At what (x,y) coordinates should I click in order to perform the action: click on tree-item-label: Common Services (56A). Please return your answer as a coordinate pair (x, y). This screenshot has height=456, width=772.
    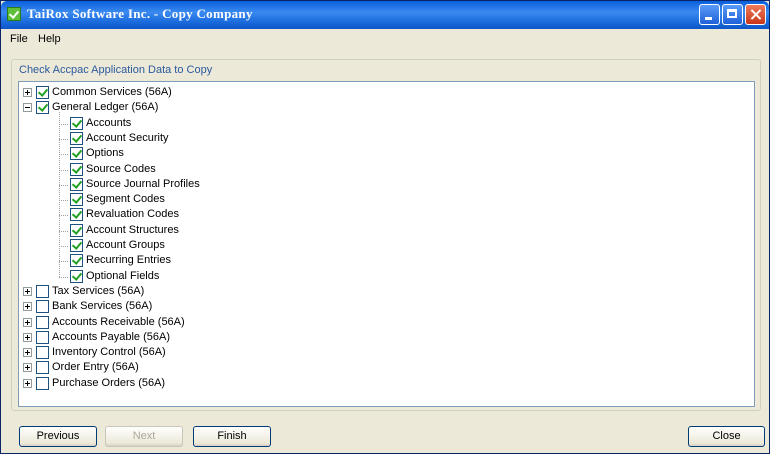
    Looking at the image, I should click on (112, 92).